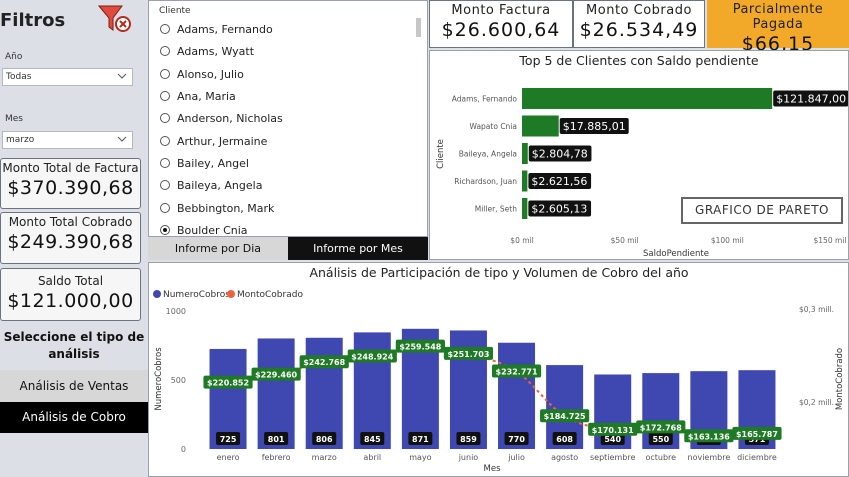 This screenshot has width=849, height=477. I want to click on data-label: 725, so click(228, 439).